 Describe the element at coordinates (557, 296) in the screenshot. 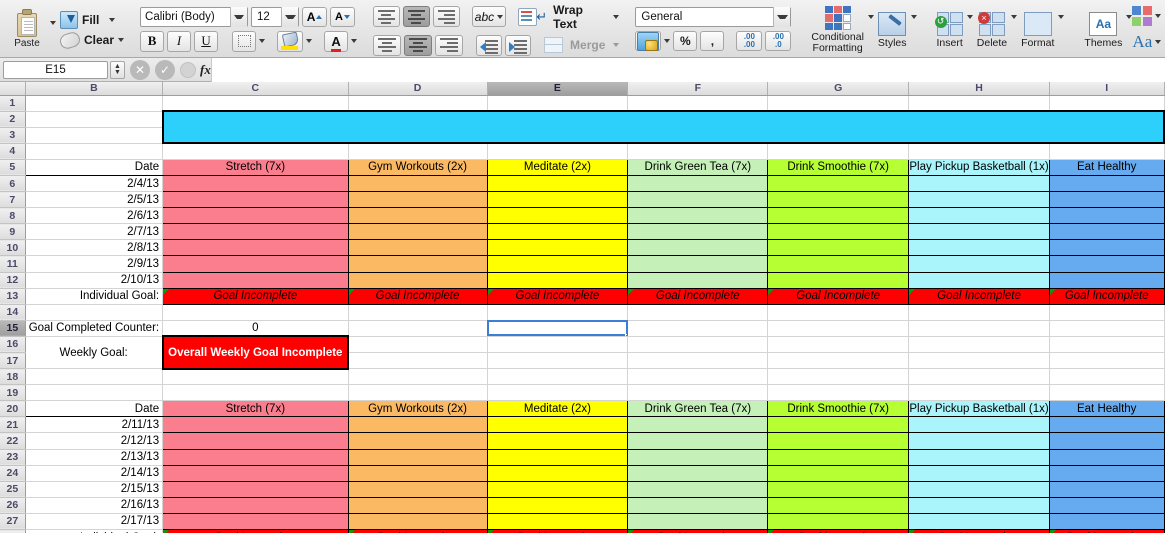

I see `week1-goal-status-3: Goal Incomplete` at that location.